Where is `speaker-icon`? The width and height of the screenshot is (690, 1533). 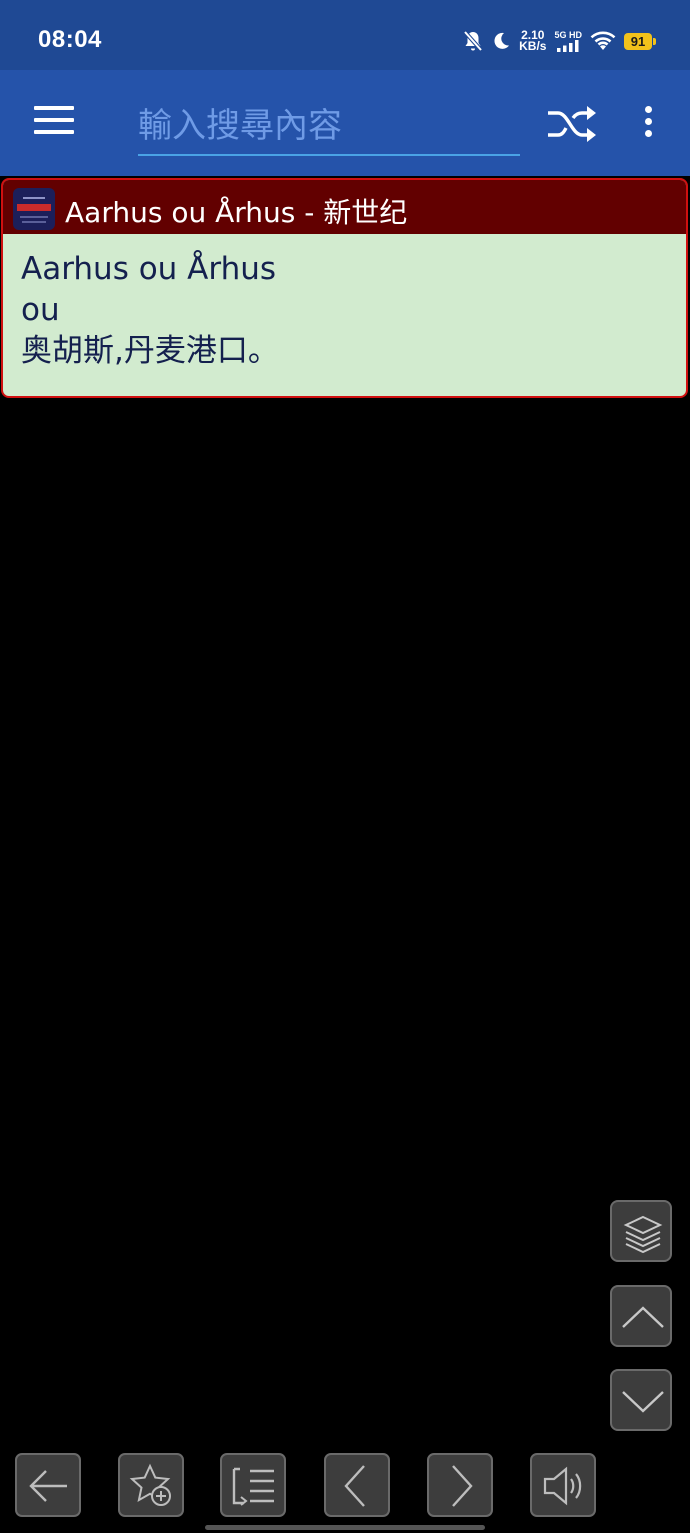 speaker-icon is located at coordinates (562, 1486).